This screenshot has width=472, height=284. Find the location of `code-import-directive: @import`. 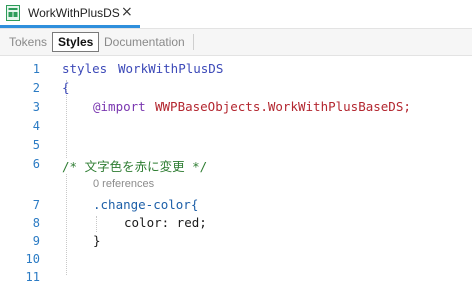

code-import-directive: @import is located at coordinates (119, 106).